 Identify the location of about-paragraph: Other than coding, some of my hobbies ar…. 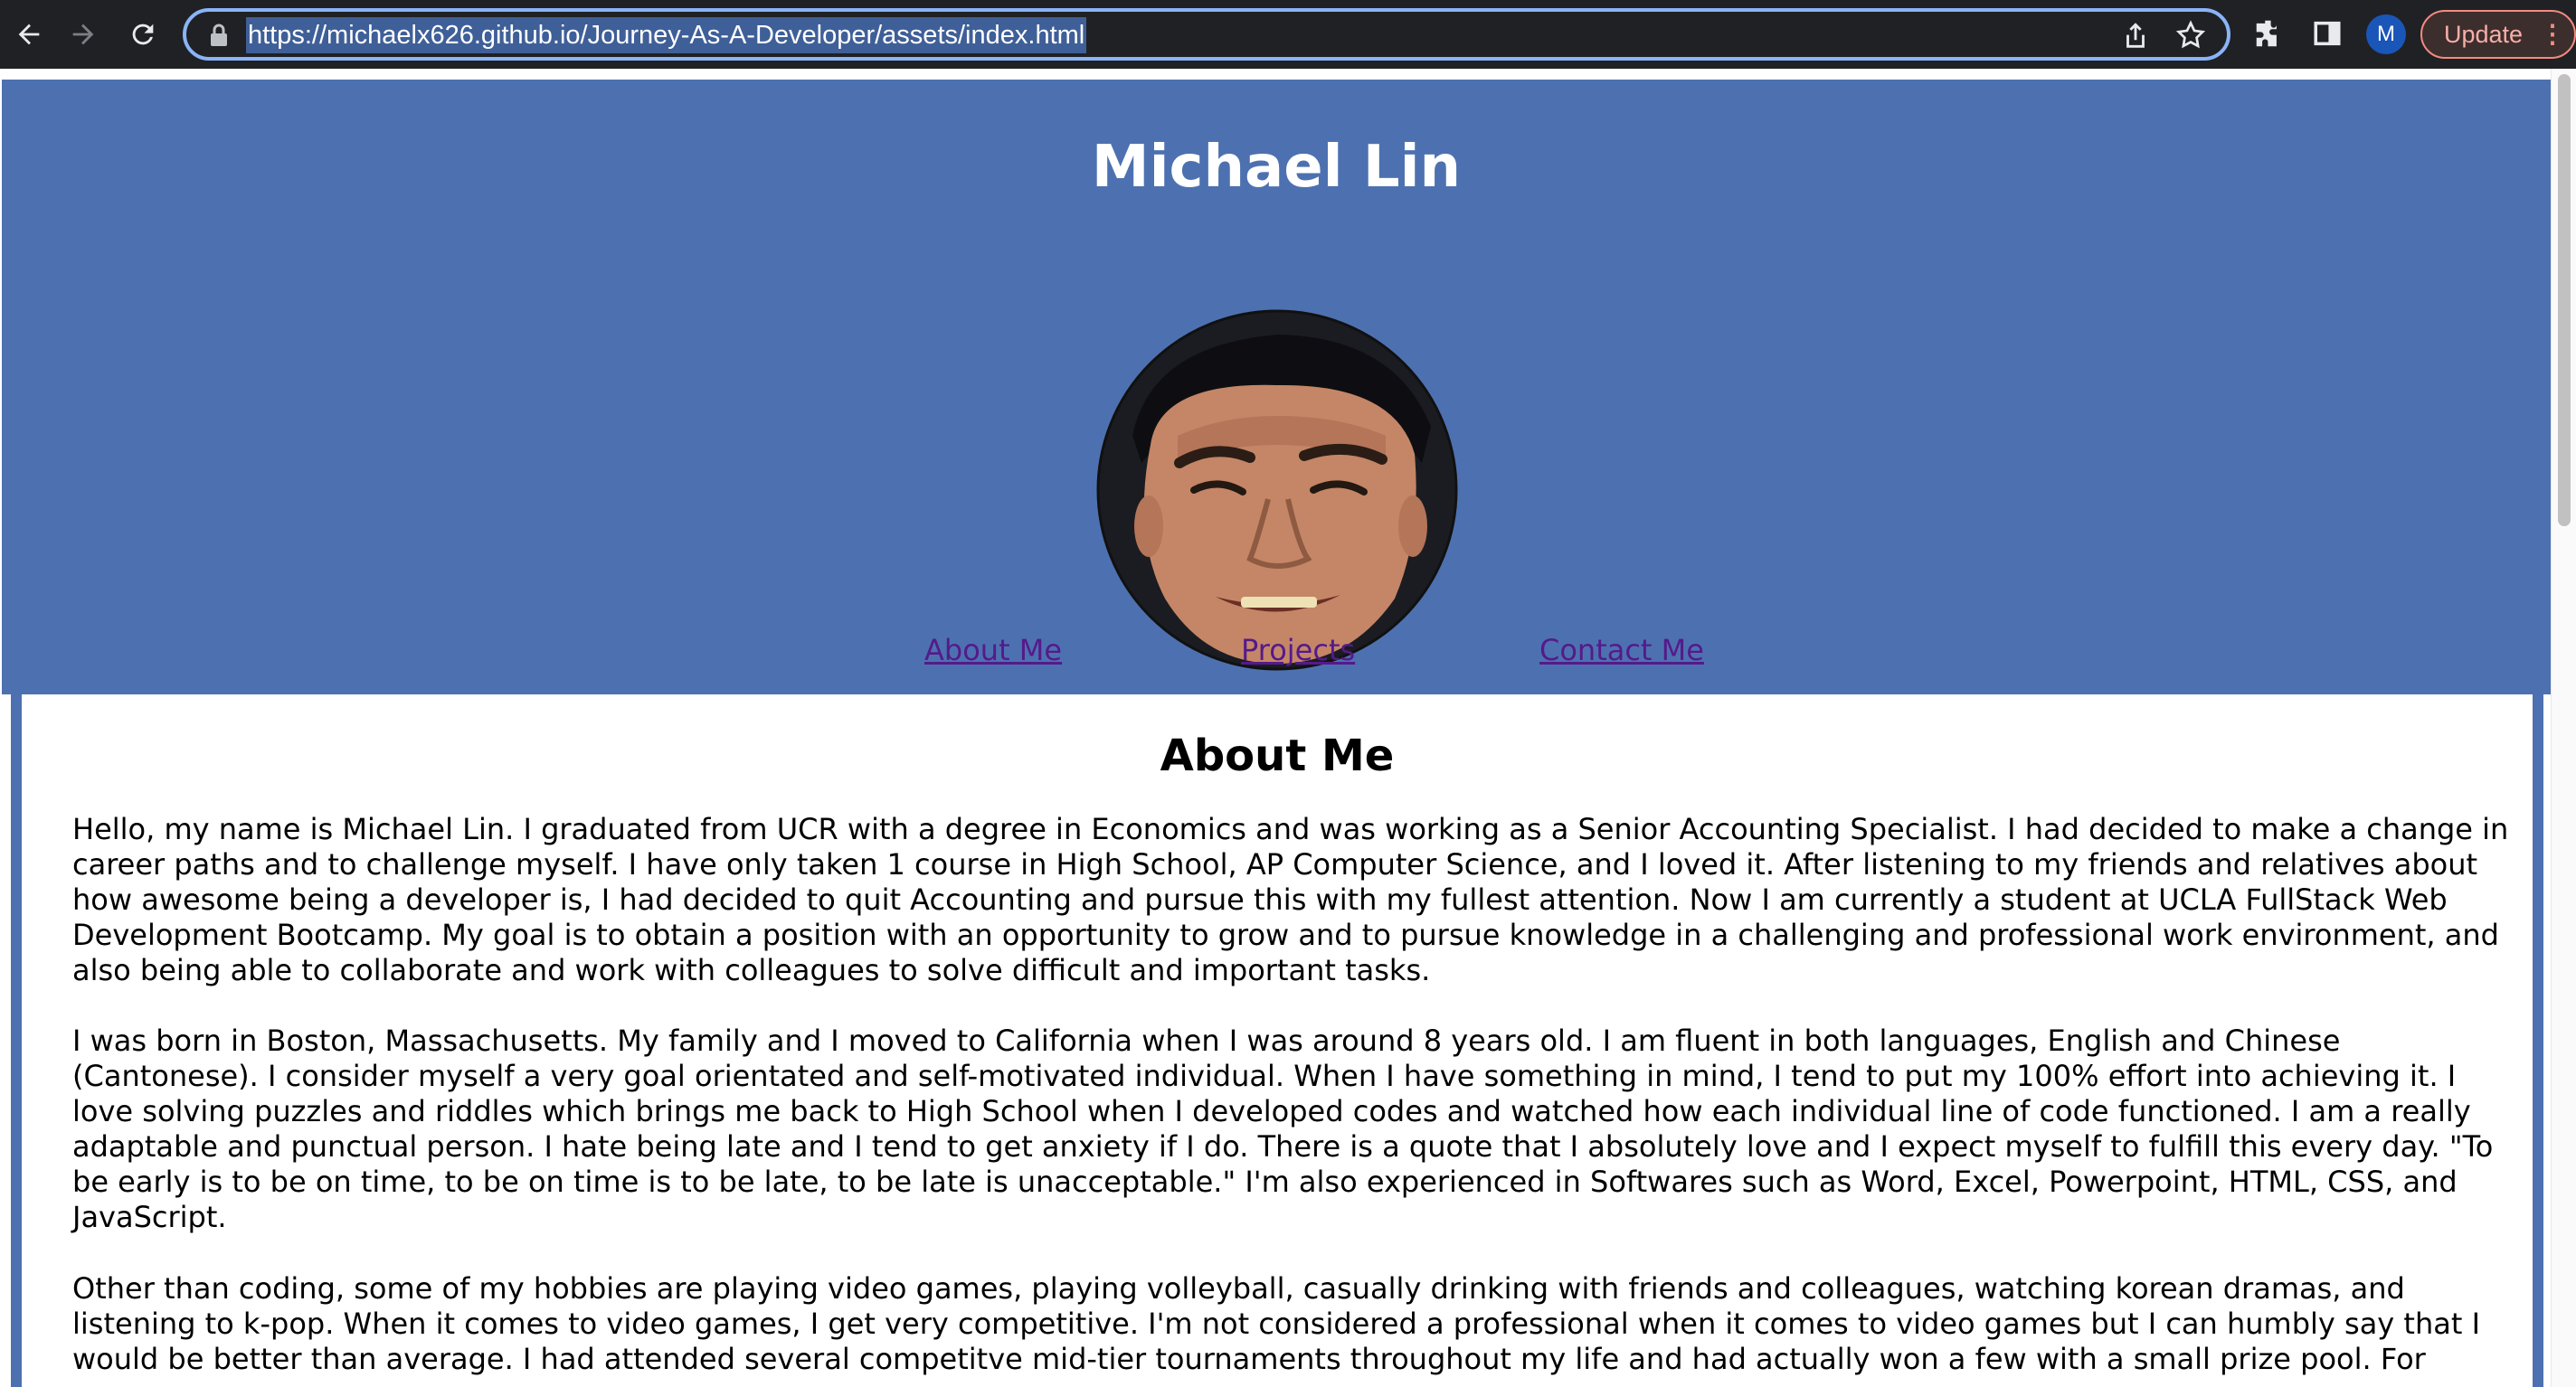
(1276, 1323).